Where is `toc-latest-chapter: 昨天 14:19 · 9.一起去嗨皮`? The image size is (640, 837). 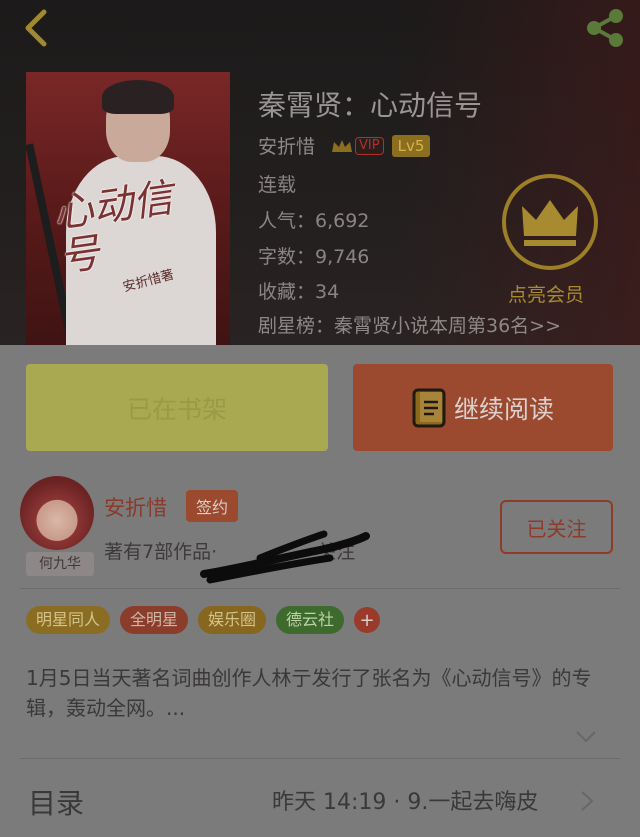 toc-latest-chapter: 昨天 14:19 · 9.一起去嗨皮 is located at coordinates (405, 800).